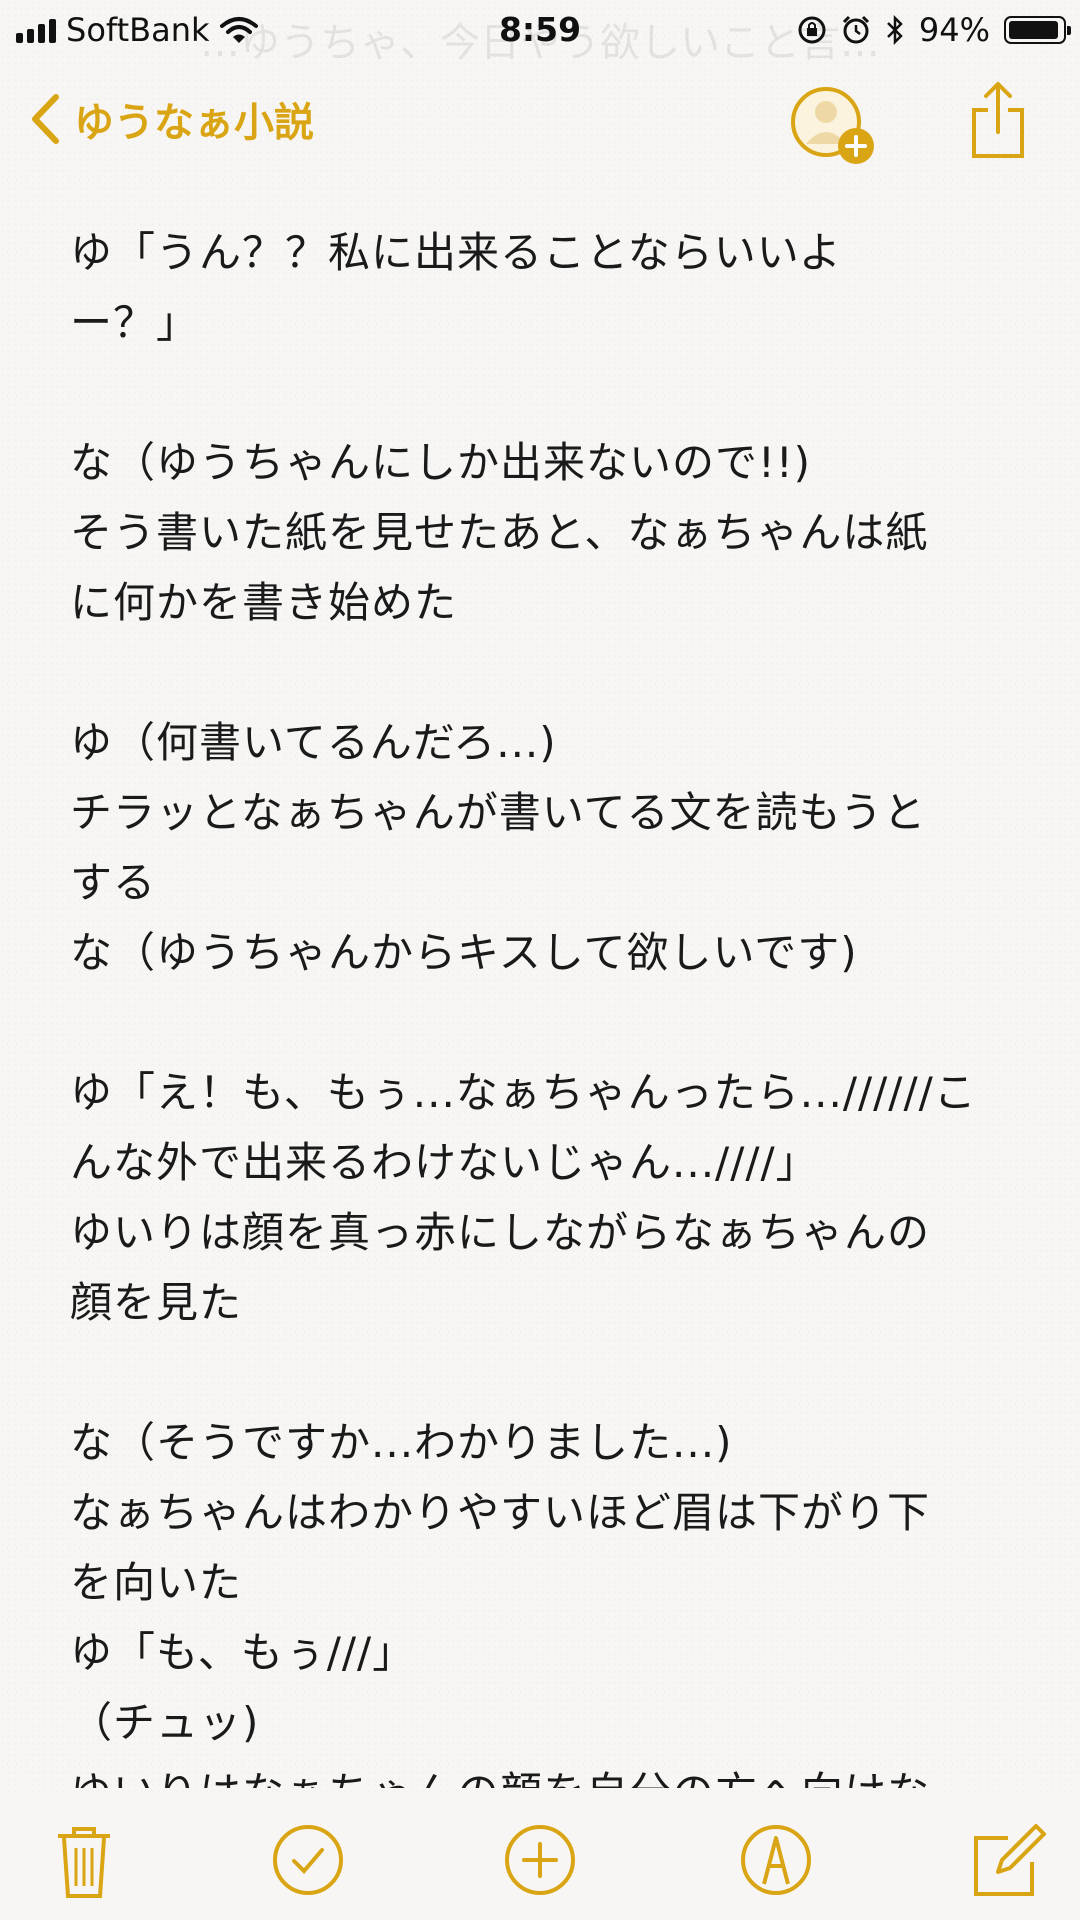  Describe the element at coordinates (156, 1582) in the screenshot. I see `note-line: を向いた` at that location.